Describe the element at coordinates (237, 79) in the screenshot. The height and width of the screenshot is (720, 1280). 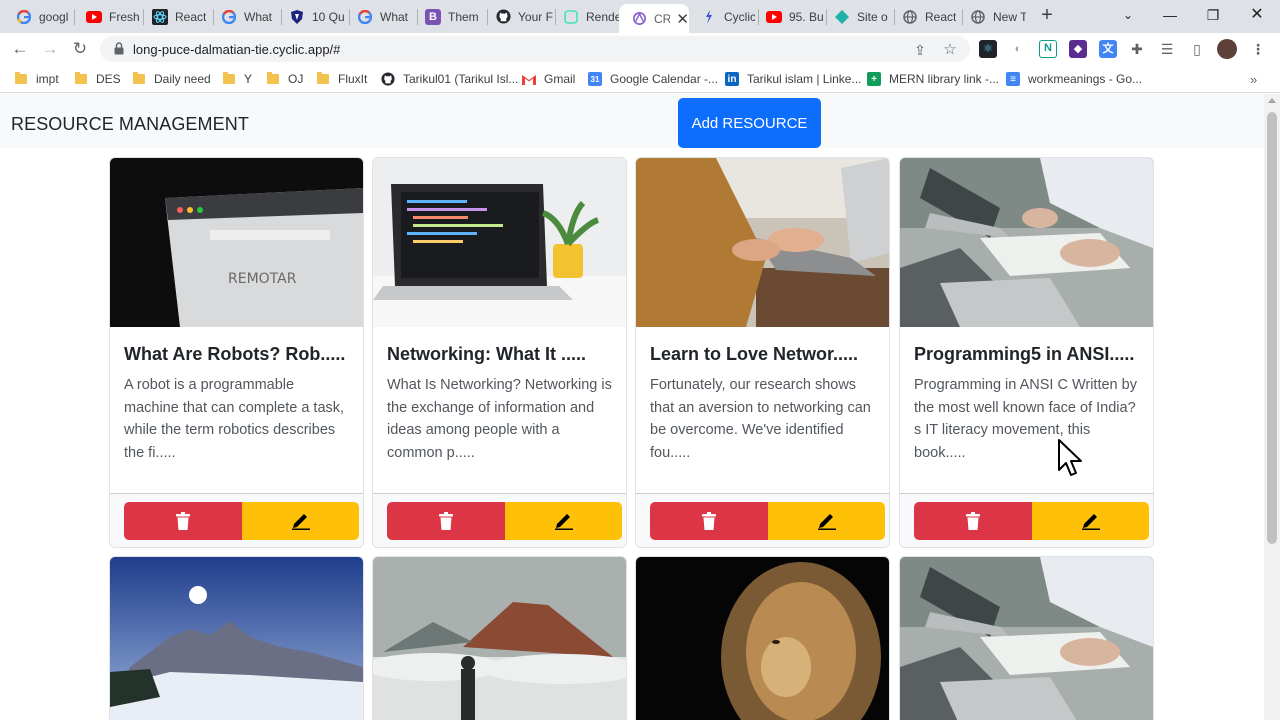
I see `bookmark-folder: Y` at that location.